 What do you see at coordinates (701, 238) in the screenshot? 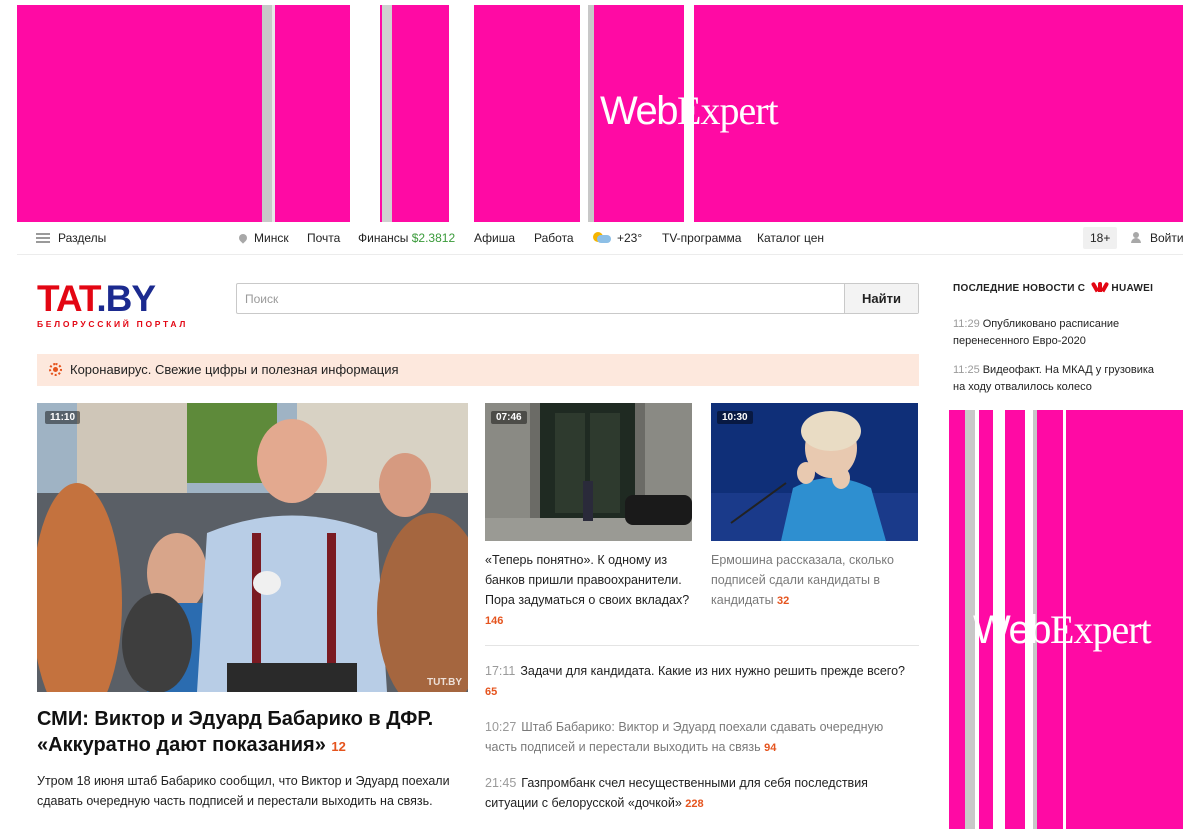
I see `tv-program-link: TV-программа` at bounding box center [701, 238].